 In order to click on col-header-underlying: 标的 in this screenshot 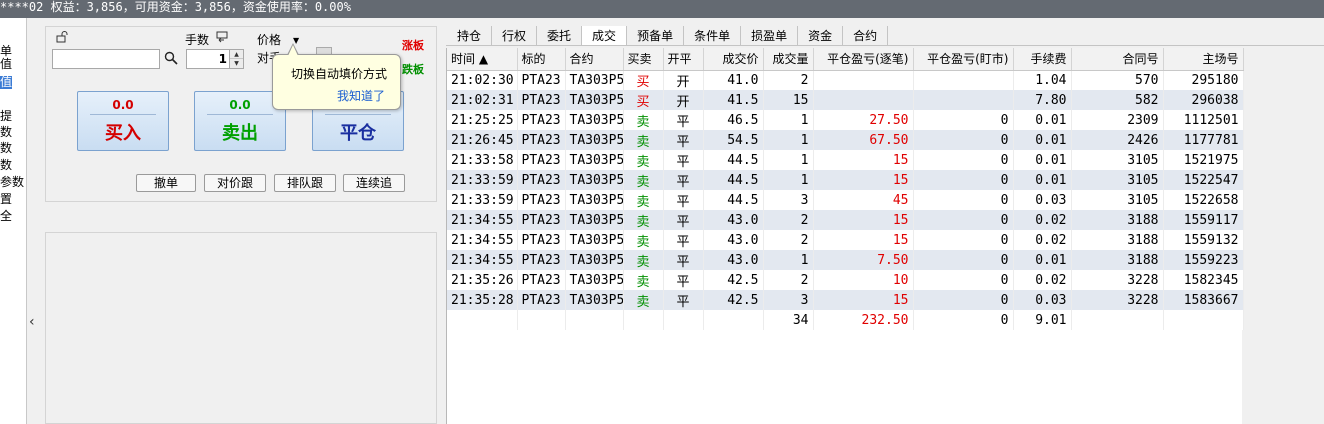, I will do `click(541, 59)`.